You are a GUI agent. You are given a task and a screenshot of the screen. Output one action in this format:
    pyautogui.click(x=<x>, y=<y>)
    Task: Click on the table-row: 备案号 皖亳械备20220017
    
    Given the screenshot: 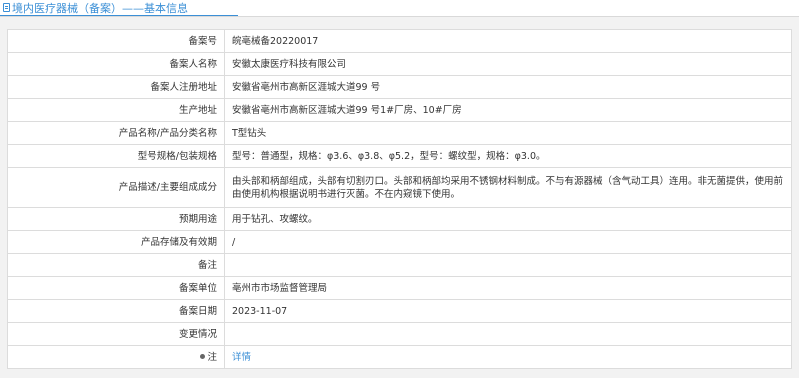 What is the action you would take?
    pyautogui.click(x=399, y=41)
    